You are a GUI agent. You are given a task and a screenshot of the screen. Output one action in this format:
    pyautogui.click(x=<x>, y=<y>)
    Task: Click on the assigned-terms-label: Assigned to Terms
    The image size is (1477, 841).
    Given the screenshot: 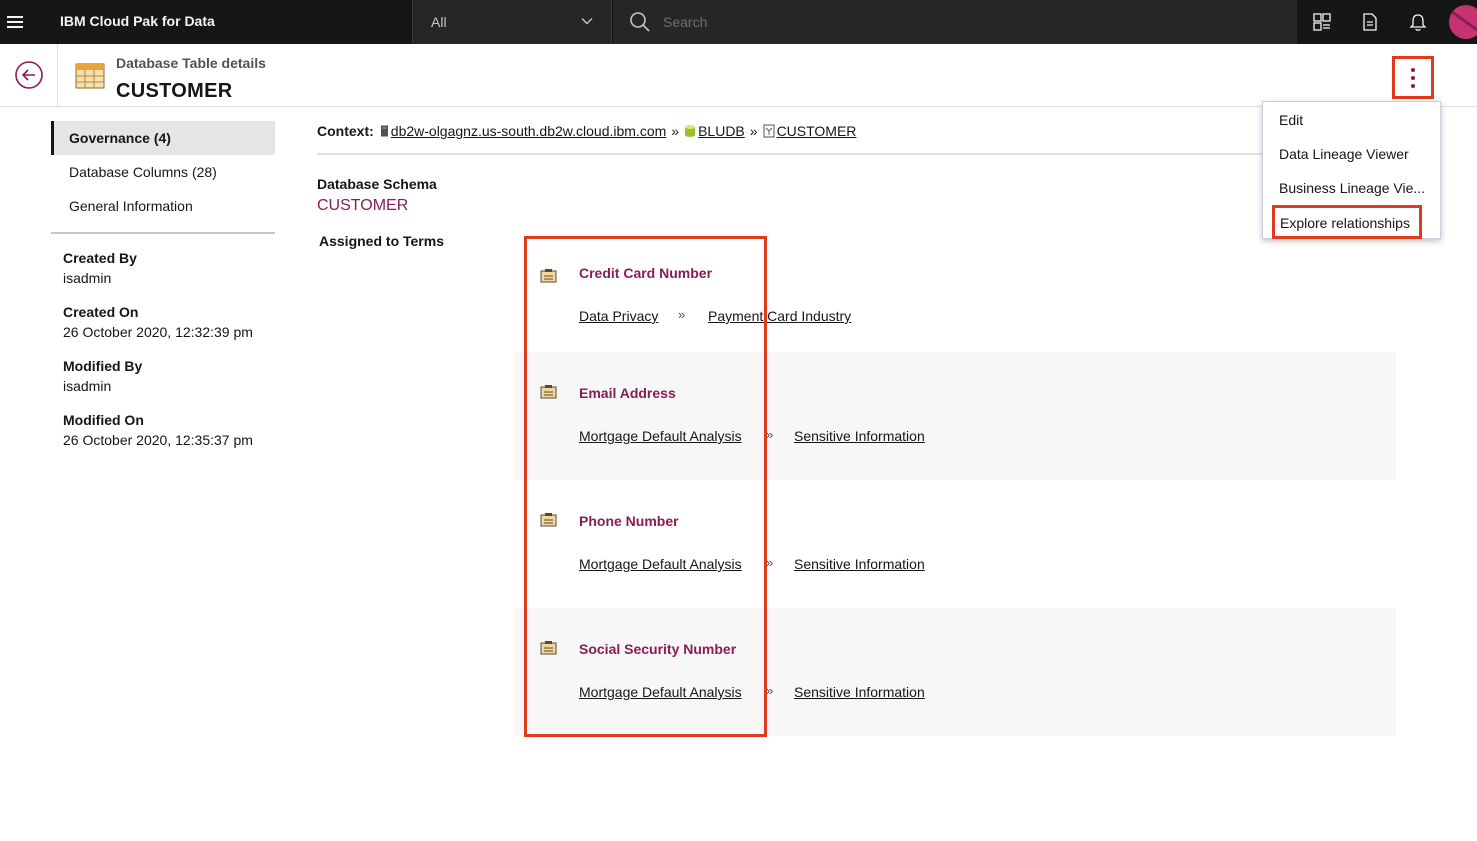 What is the action you would take?
    pyautogui.click(x=381, y=241)
    